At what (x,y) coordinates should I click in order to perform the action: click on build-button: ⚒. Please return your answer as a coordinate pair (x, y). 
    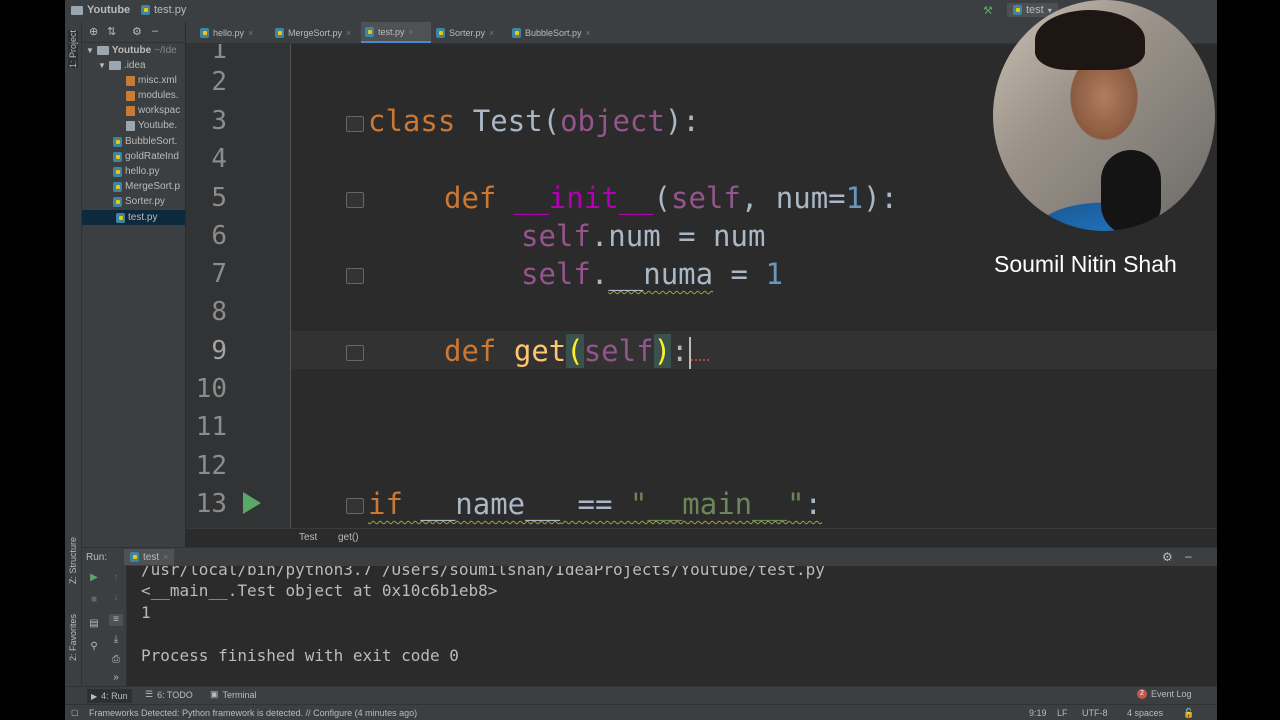
    Looking at the image, I should click on (988, 10).